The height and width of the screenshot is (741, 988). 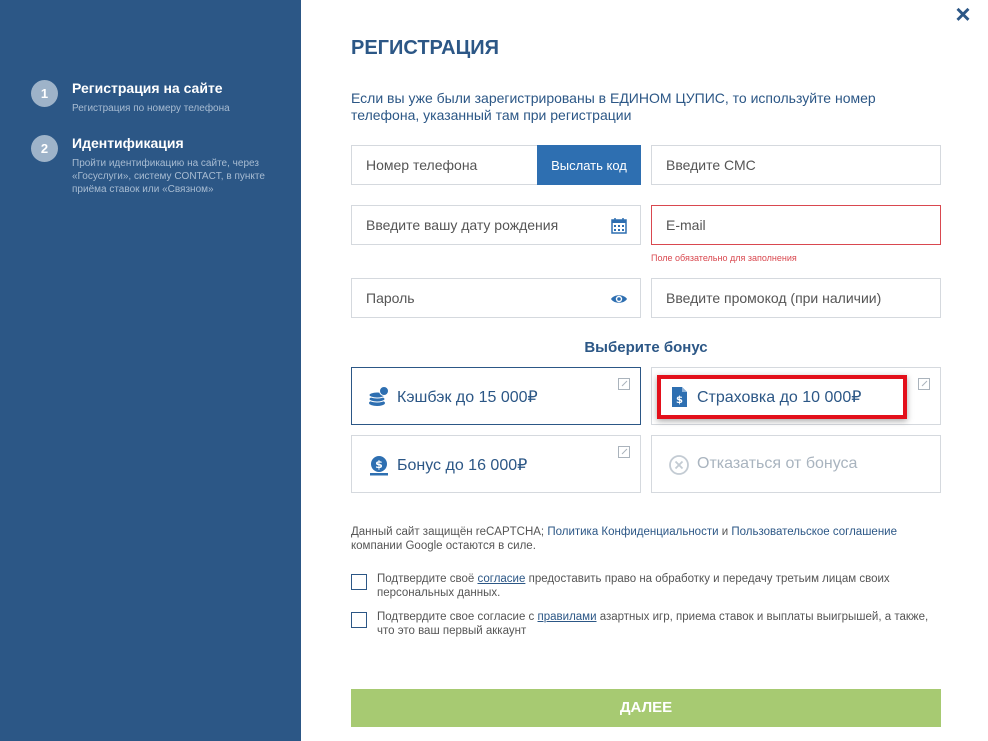 I want to click on consent-checkbox, so click(x=359, y=582).